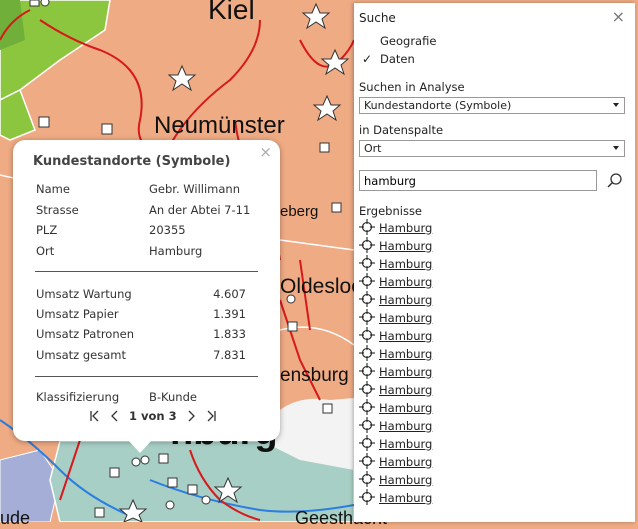  I want to click on sales-key: Umsatz Patronen, so click(85, 334).